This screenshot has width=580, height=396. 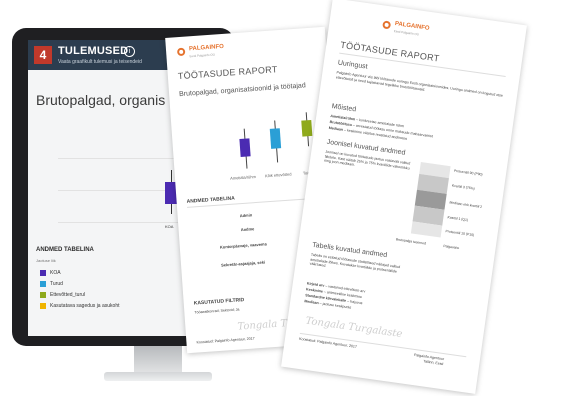 What do you see at coordinates (158, 376) in the screenshot?
I see `monitor-foot` at bounding box center [158, 376].